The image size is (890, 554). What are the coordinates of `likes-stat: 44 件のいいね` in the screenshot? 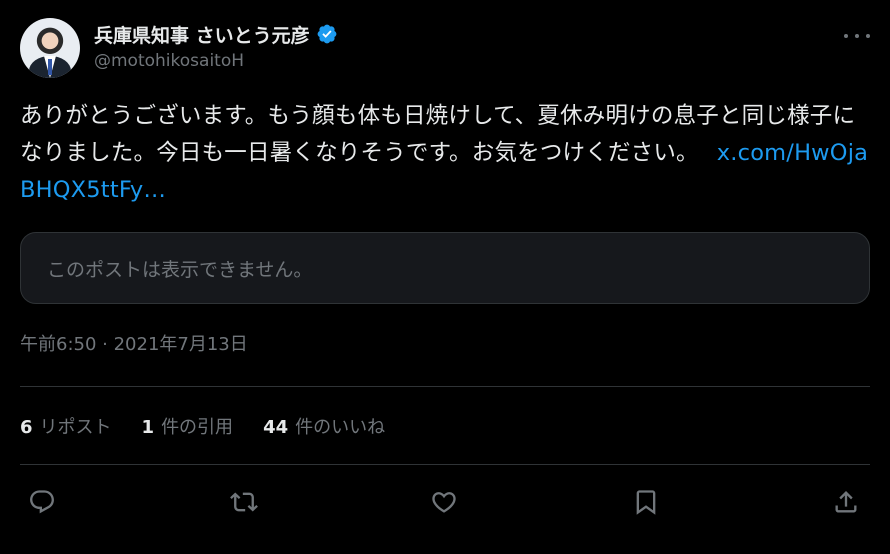 It's located at (324, 426).